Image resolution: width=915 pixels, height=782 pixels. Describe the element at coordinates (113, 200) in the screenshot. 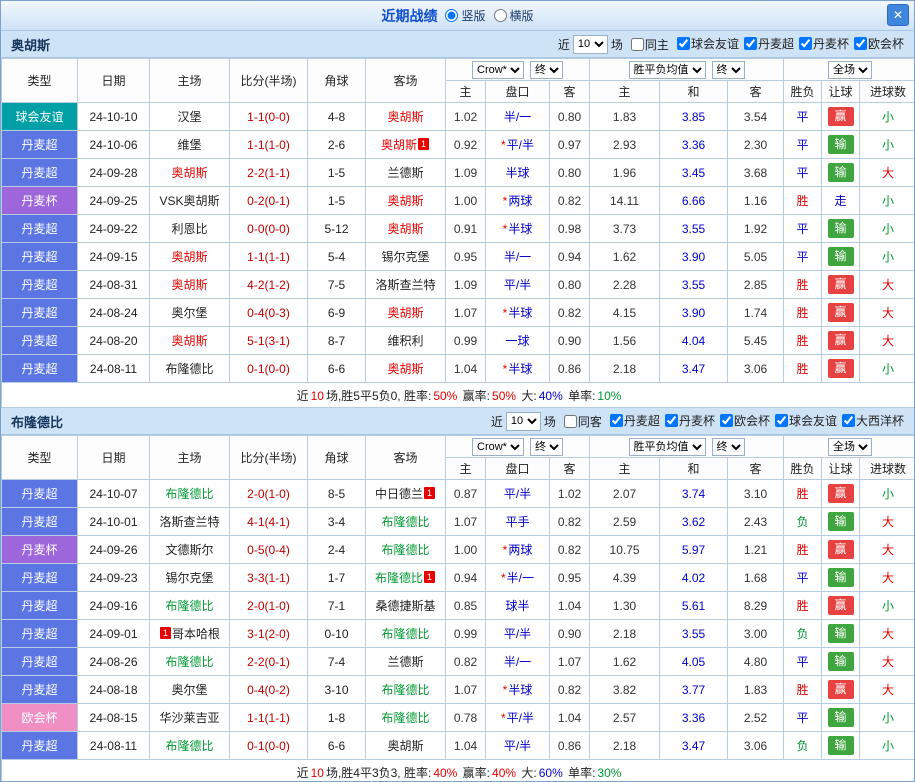

I see `match-date: 24-09-25` at that location.